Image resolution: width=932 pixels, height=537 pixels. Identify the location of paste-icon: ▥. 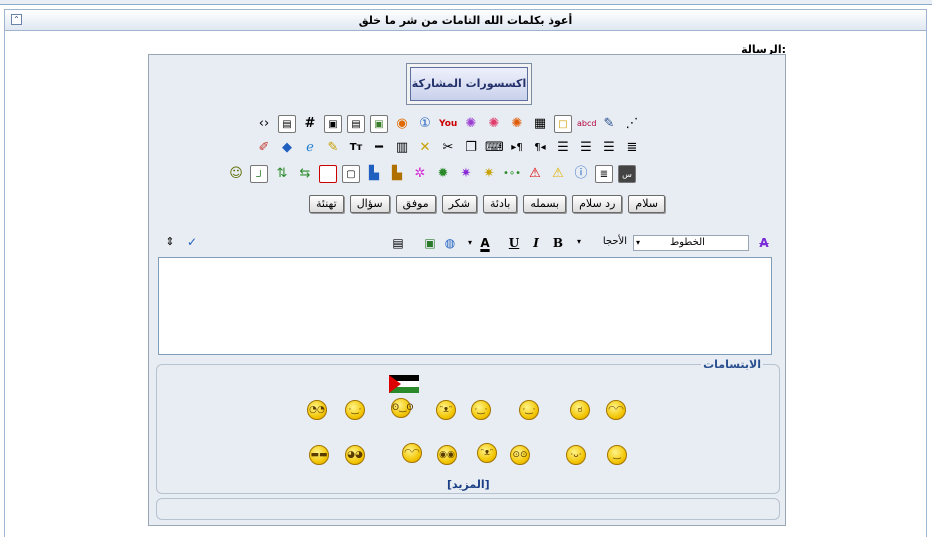
(402, 148).